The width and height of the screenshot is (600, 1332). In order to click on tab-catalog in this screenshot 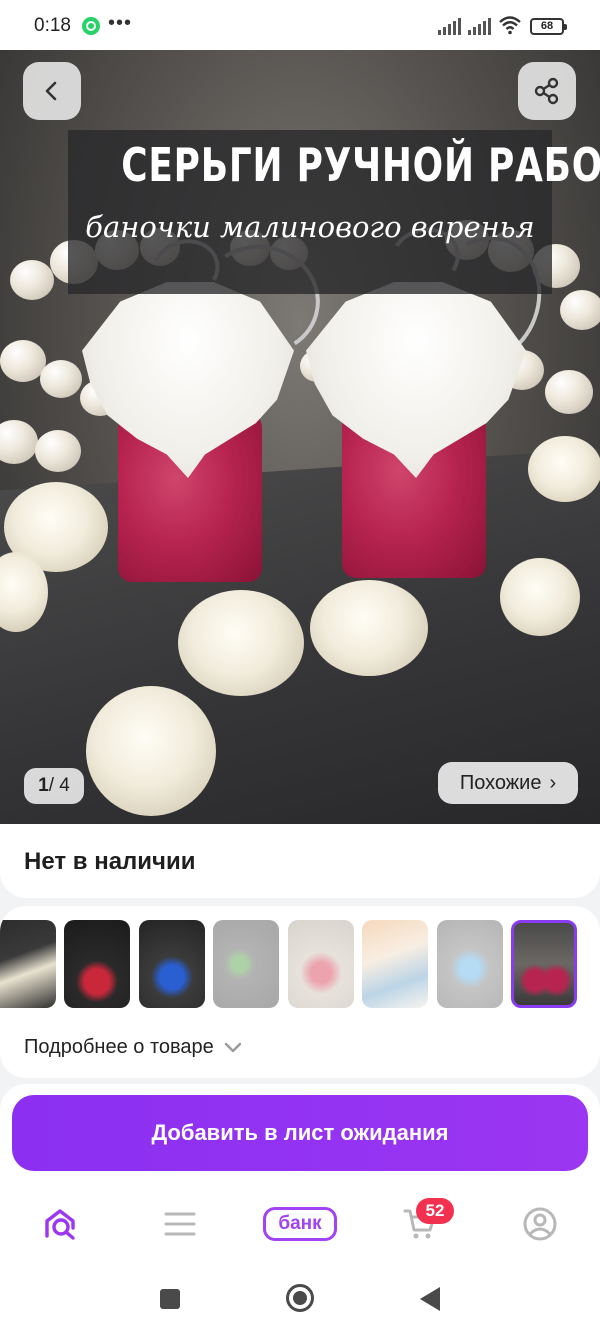, I will do `click(180, 1224)`.